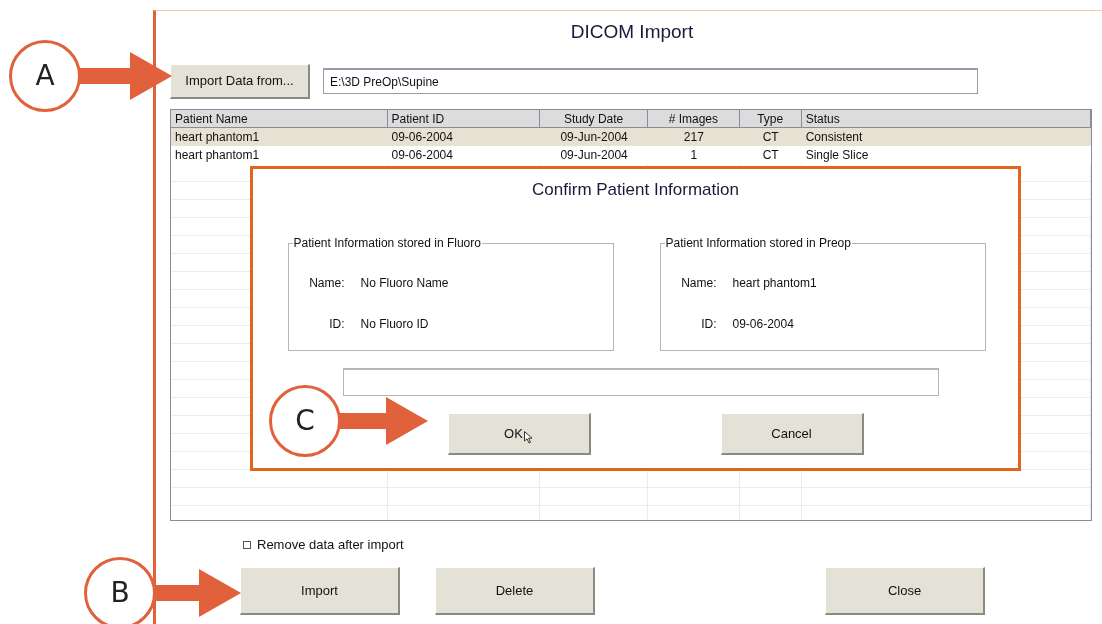 This screenshot has height=624, width=1102. What do you see at coordinates (120, 590) in the screenshot?
I see `callout-marker: B` at bounding box center [120, 590].